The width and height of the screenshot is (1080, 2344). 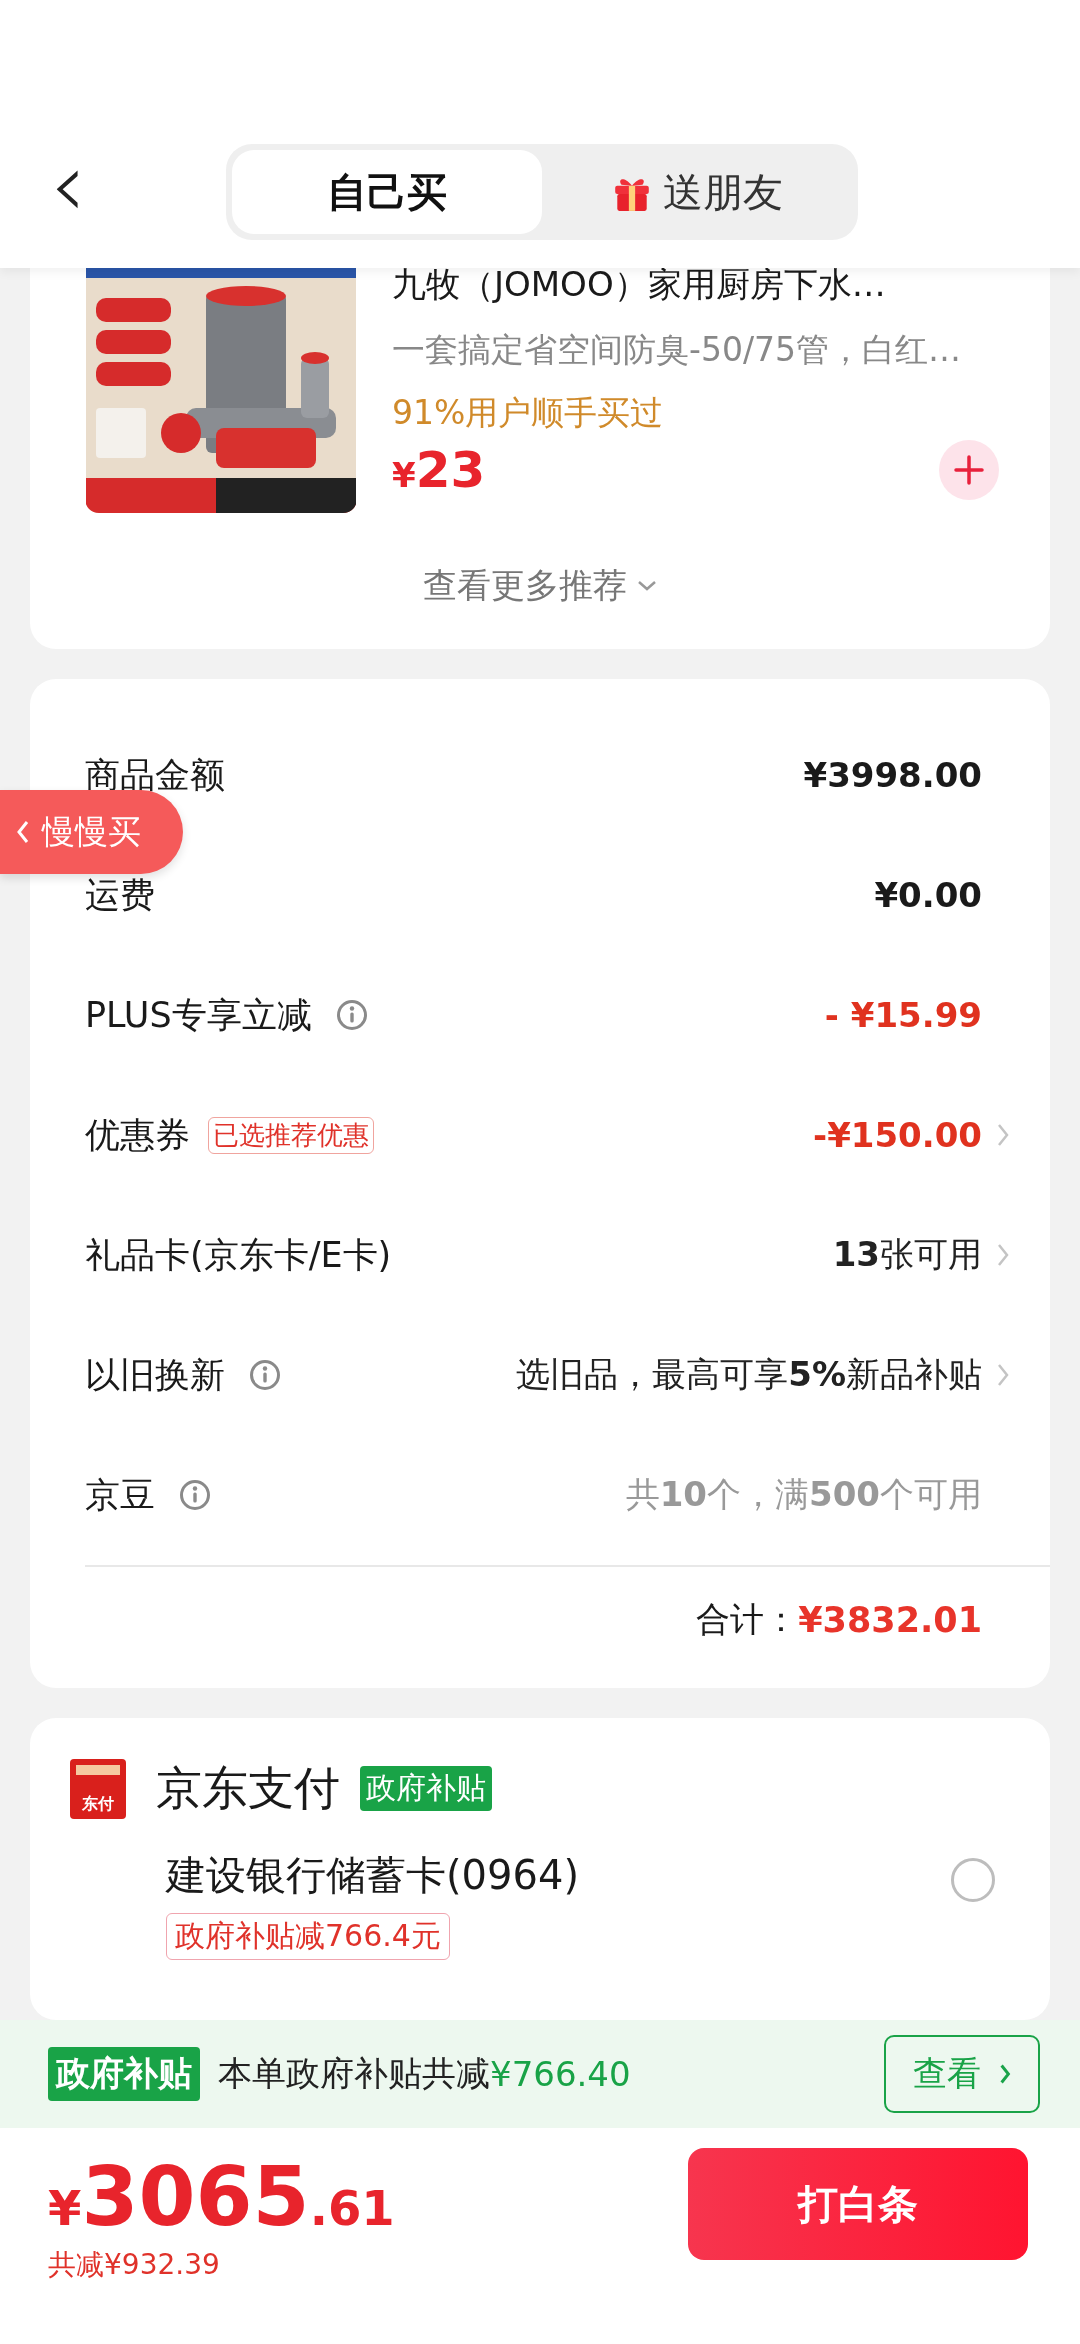 What do you see at coordinates (928, 895) in the screenshot?
I see `fee-value: ¥0.00` at bounding box center [928, 895].